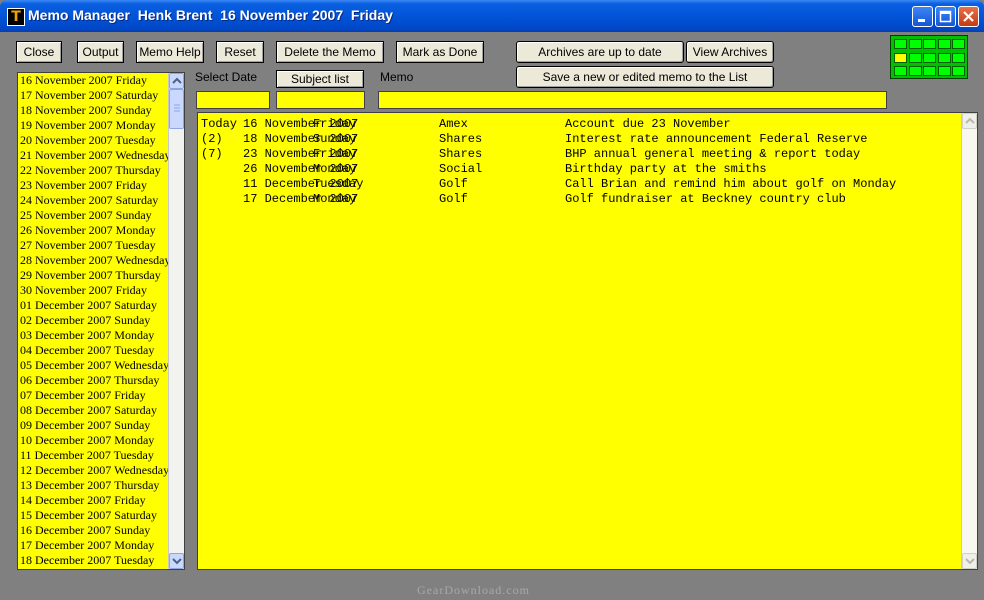 Image resolution: width=984 pixels, height=600 pixels. Describe the element at coordinates (101, 545) in the screenshot. I see `date-list-item: 17 December 2007 Monday` at that location.